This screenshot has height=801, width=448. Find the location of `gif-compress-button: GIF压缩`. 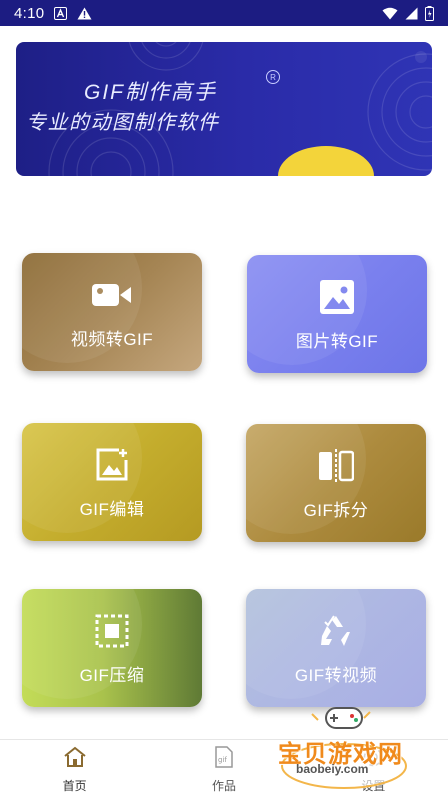

gif-compress-button: GIF压缩 is located at coordinates (112, 648).